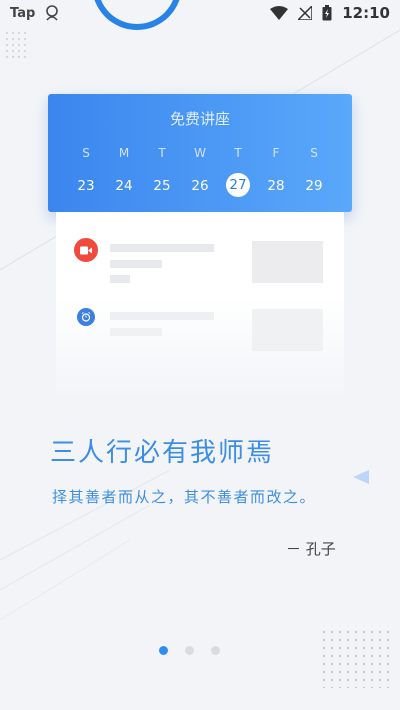 This screenshot has width=400, height=710. Describe the element at coordinates (305, 13) in the screenshot. I see `signal-off-icon` at that location.